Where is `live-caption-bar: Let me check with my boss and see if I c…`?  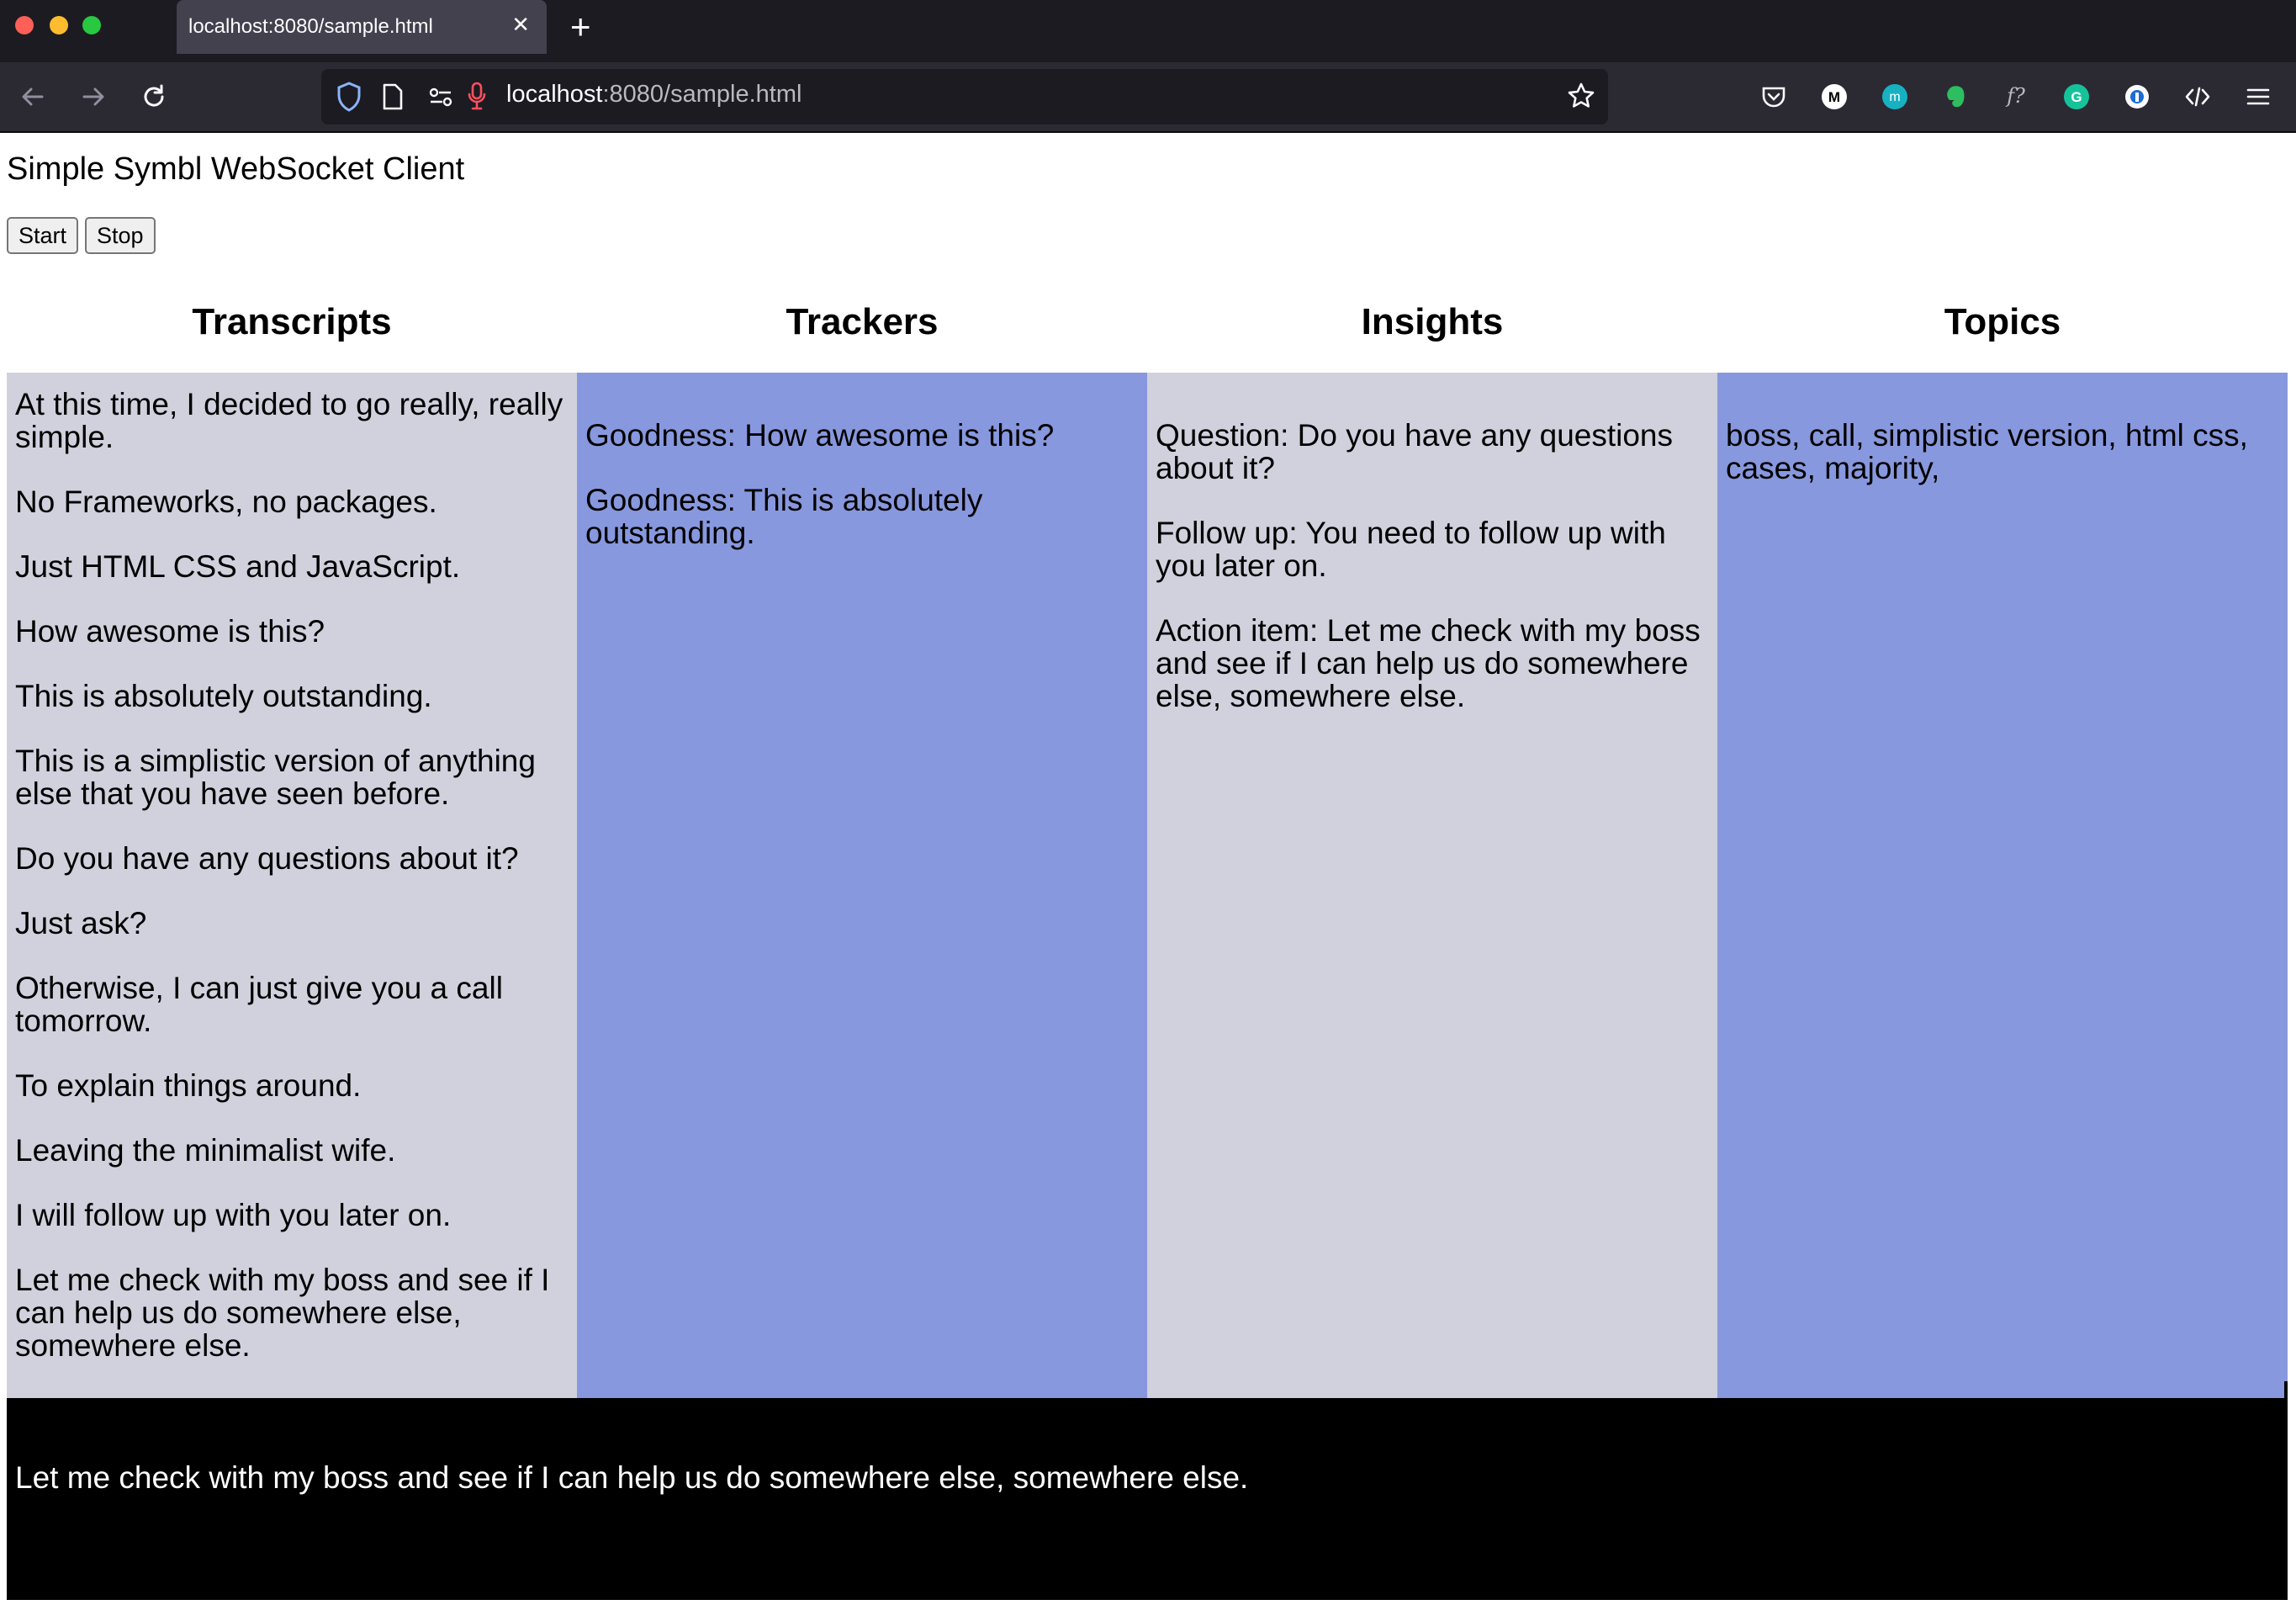
live-caption-bar: Let me check with my boss and see if I c… is located at coordinates (1147, 1499).